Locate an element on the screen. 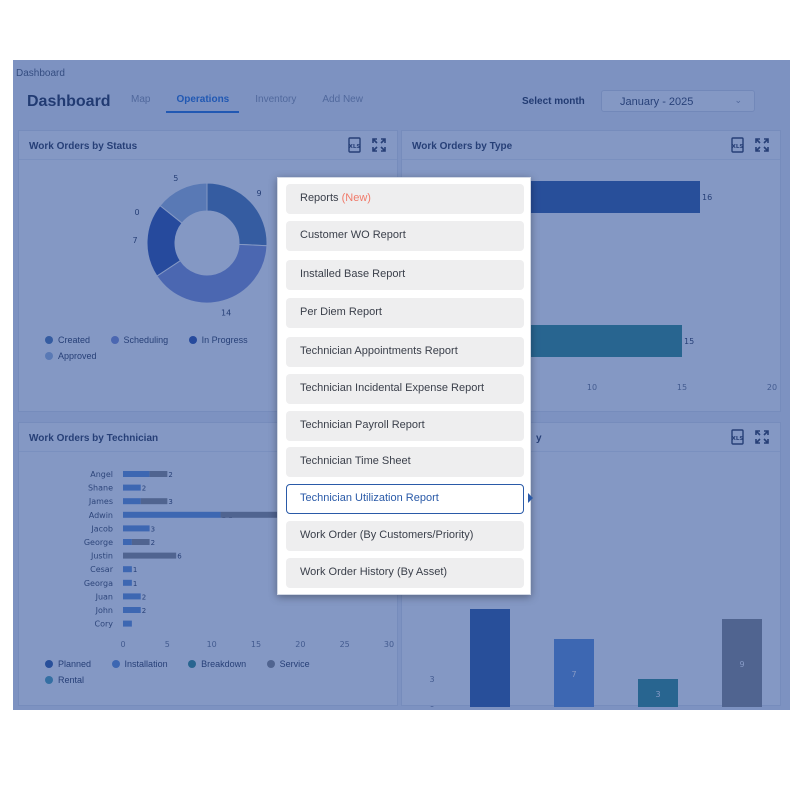 The width and height of the screenshot is (800, 800). y-tick-label: 0 is located at coordinates (431, 706).